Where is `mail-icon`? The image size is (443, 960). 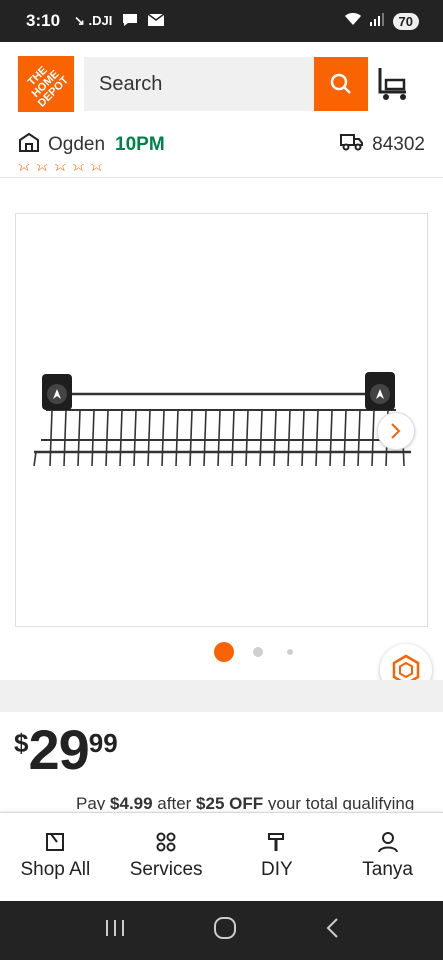 mail-icon is located at coordinates (156, 20).